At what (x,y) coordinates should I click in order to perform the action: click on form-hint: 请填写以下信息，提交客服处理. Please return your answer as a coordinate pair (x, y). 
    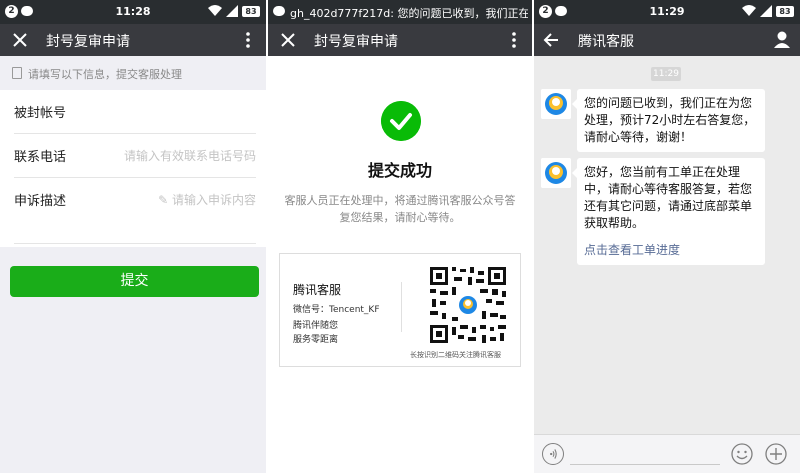
    Looking at the image, I should click on (133, 73).